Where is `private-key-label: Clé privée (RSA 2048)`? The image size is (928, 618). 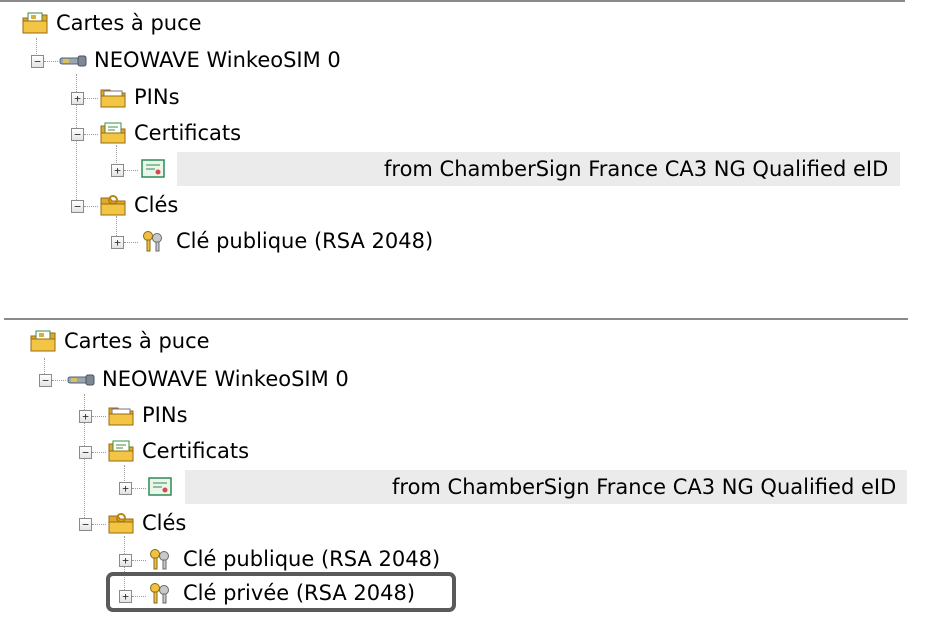
private-key-label: Clé privée (RSA 2048) is located at coordinates (299, 593).